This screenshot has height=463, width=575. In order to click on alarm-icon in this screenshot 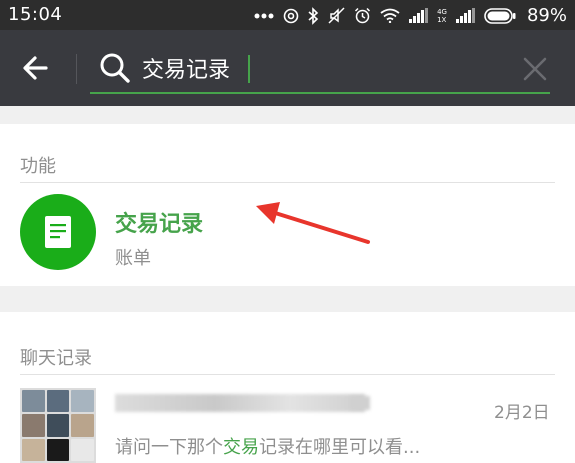, I will do `click(362, 15)`.